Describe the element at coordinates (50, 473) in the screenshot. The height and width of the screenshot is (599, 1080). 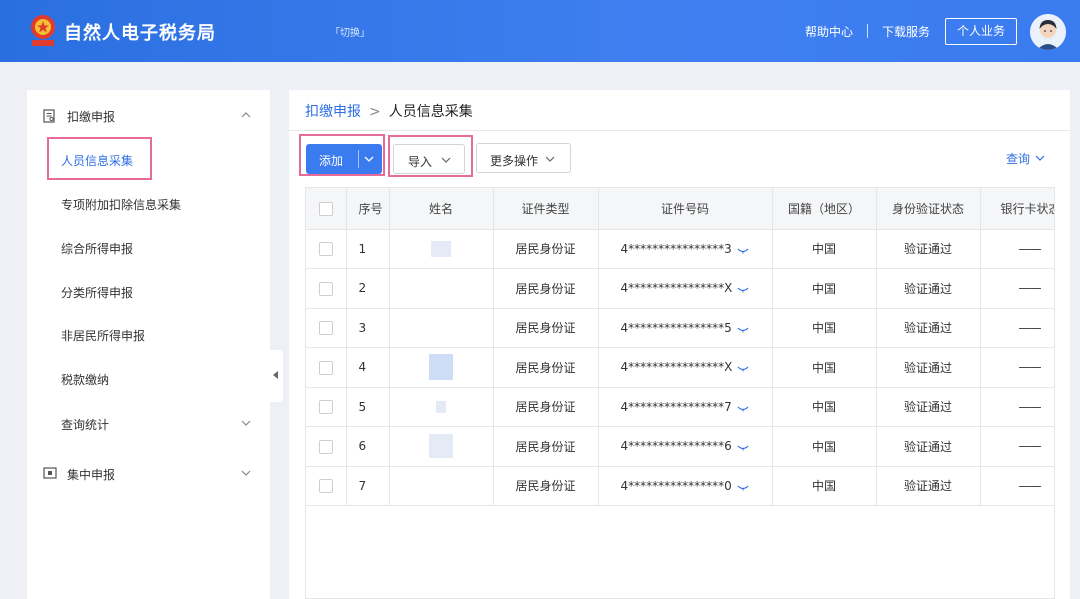
I see `monitor-icon` at that location.